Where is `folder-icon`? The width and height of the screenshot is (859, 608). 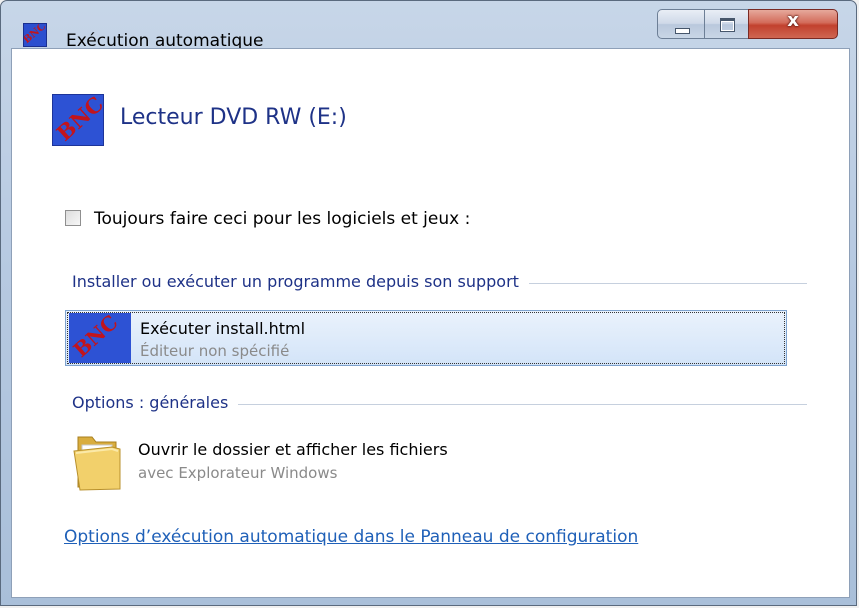
folder-icon is located at coordinates (97, 463).